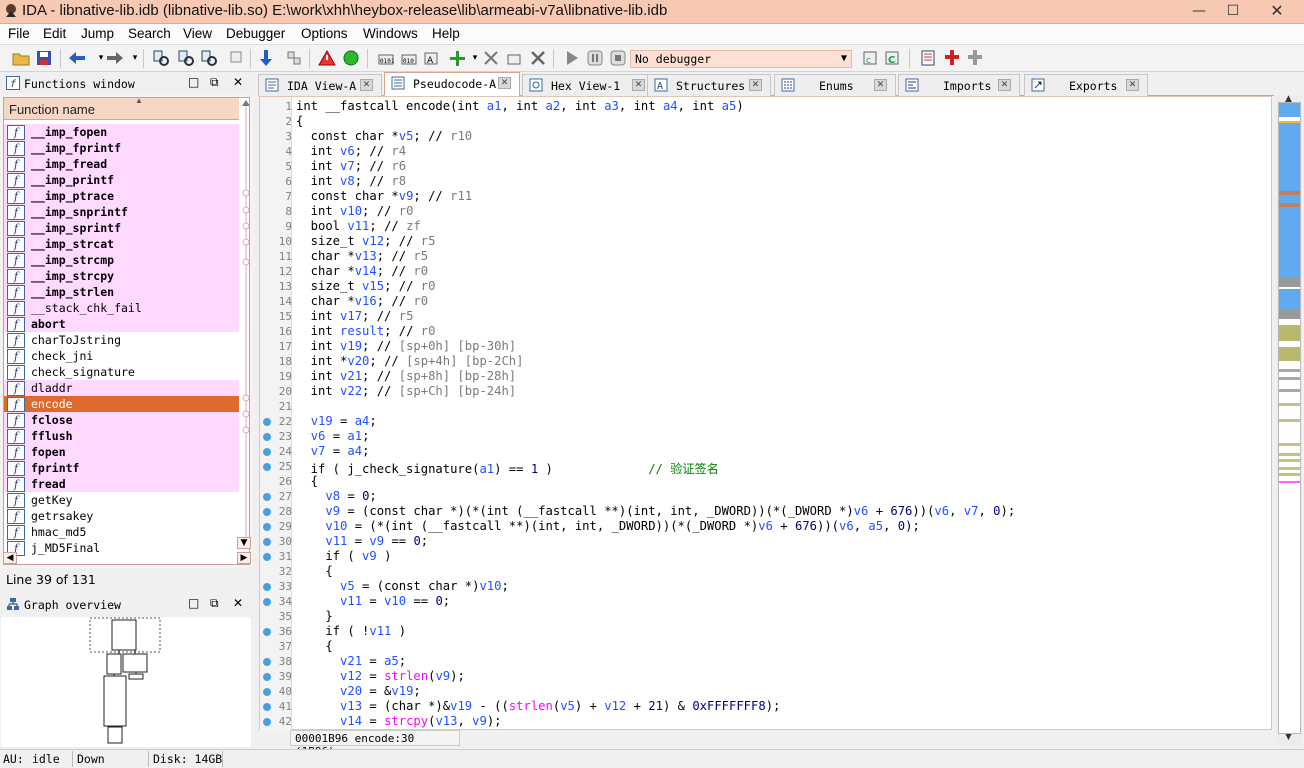 This screenshot has height=768, width=1304. What do you see at coordinates (121, 260) in the screenshot?
I see `function-row: f __imp_strcmp` at bounding box center [121, 260].